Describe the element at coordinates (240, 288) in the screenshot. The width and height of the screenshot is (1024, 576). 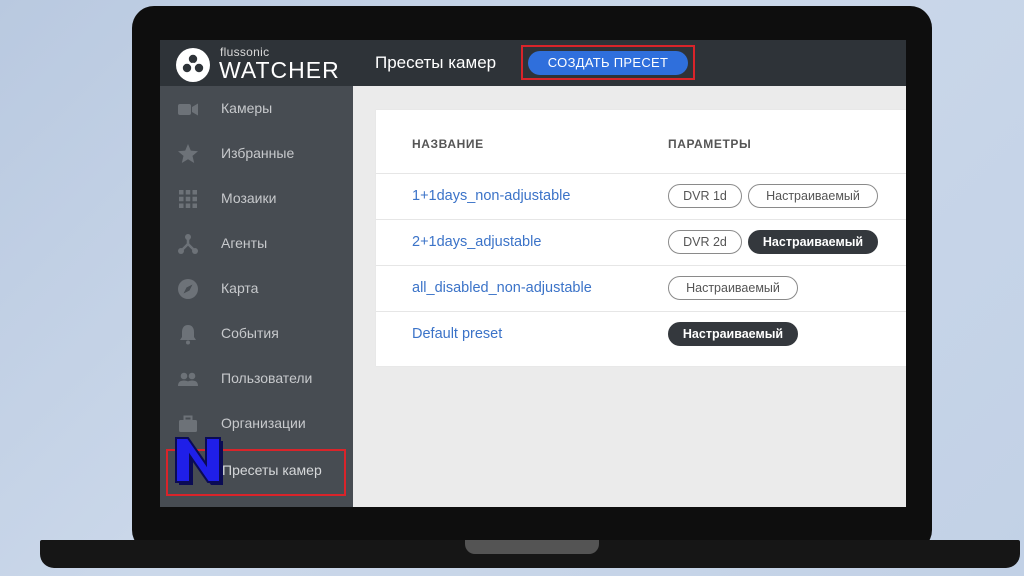
I see `sidebar-item-label: Карта` at that location.